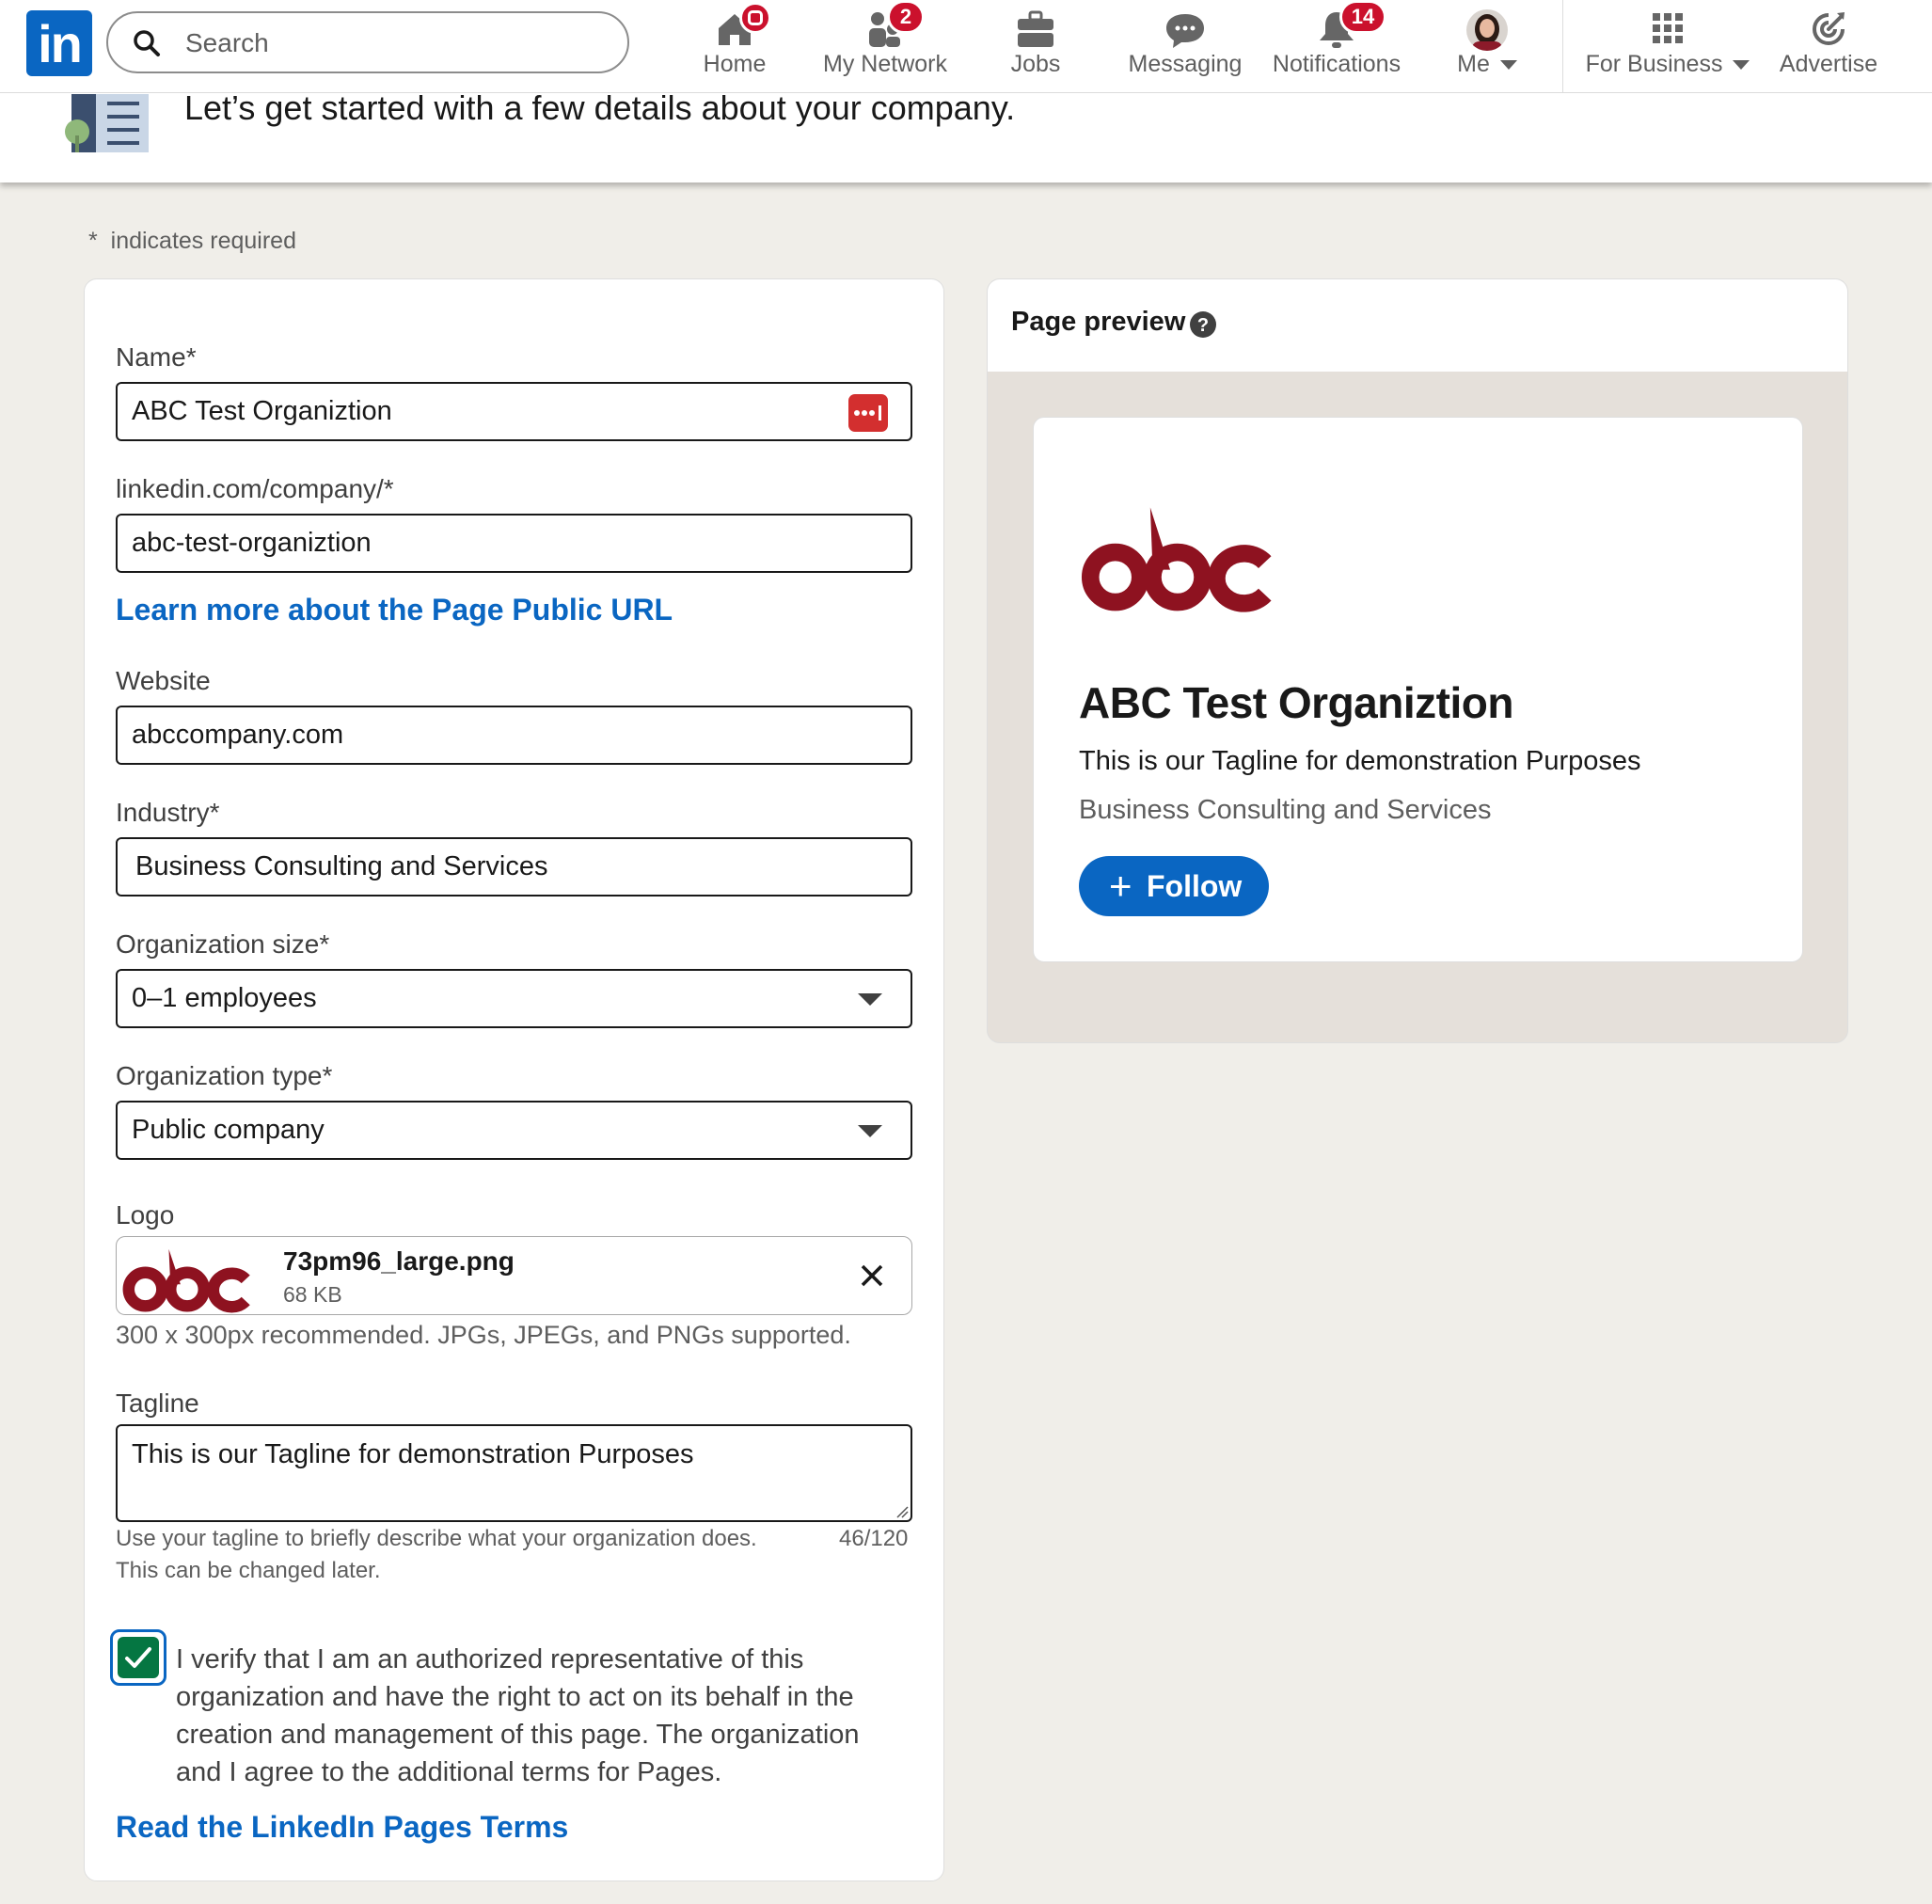 Image resolution: width=1932 pixels, height=1904 pixels. I want to click on preview-industry: Business Consulting and Services, so click(1285, 810).